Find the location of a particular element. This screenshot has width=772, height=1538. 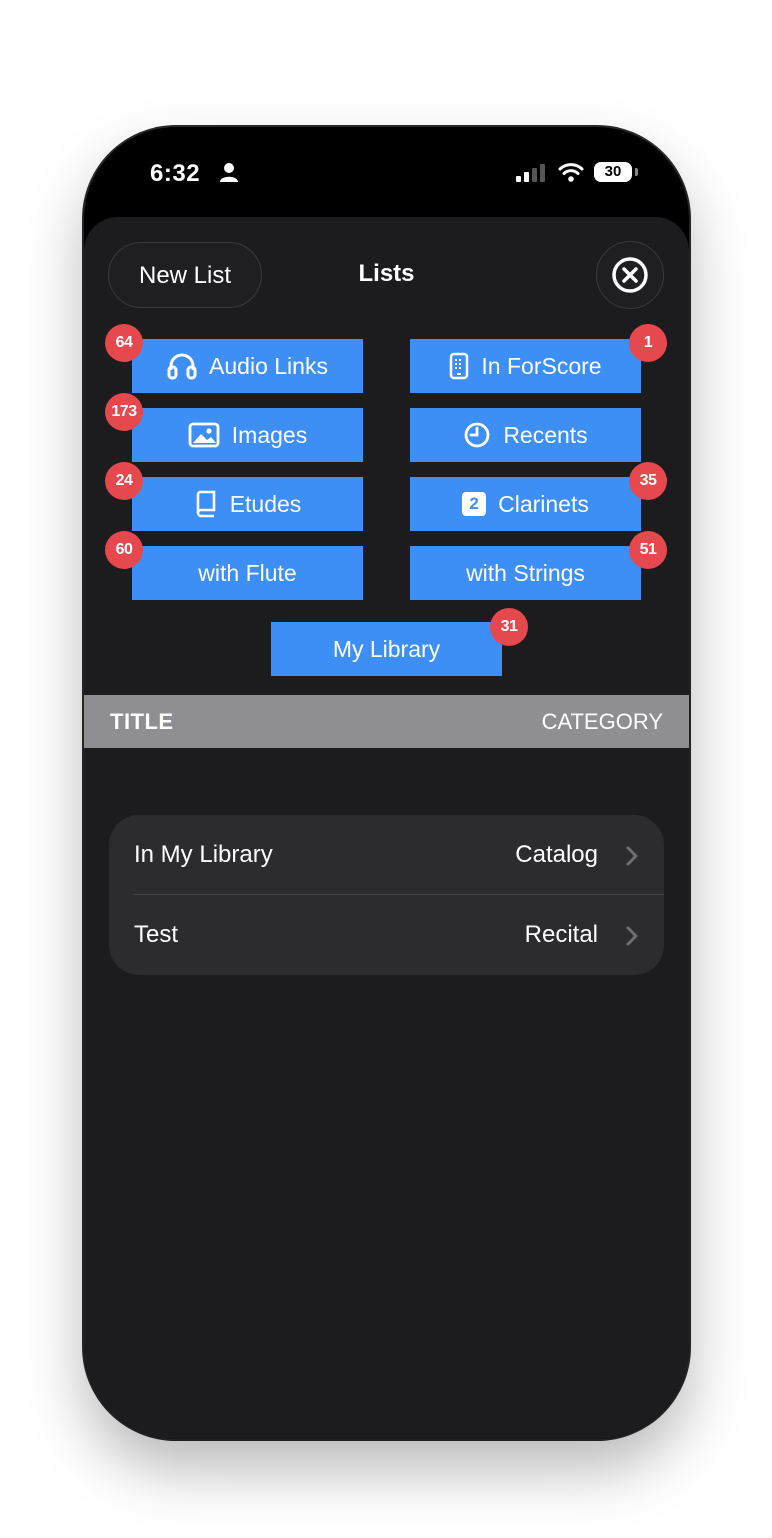

list-button-recents: Recents is located at coordinates (525, 435).